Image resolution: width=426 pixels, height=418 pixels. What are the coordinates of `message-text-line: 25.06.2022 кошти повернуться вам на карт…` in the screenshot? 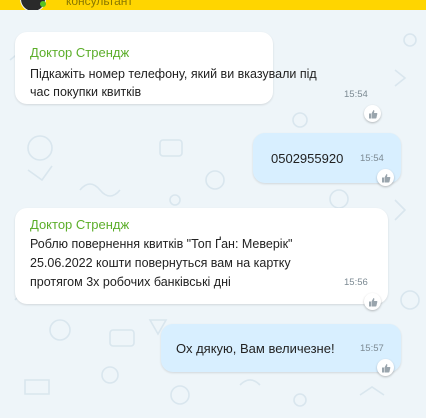 It's located at (160, 263).